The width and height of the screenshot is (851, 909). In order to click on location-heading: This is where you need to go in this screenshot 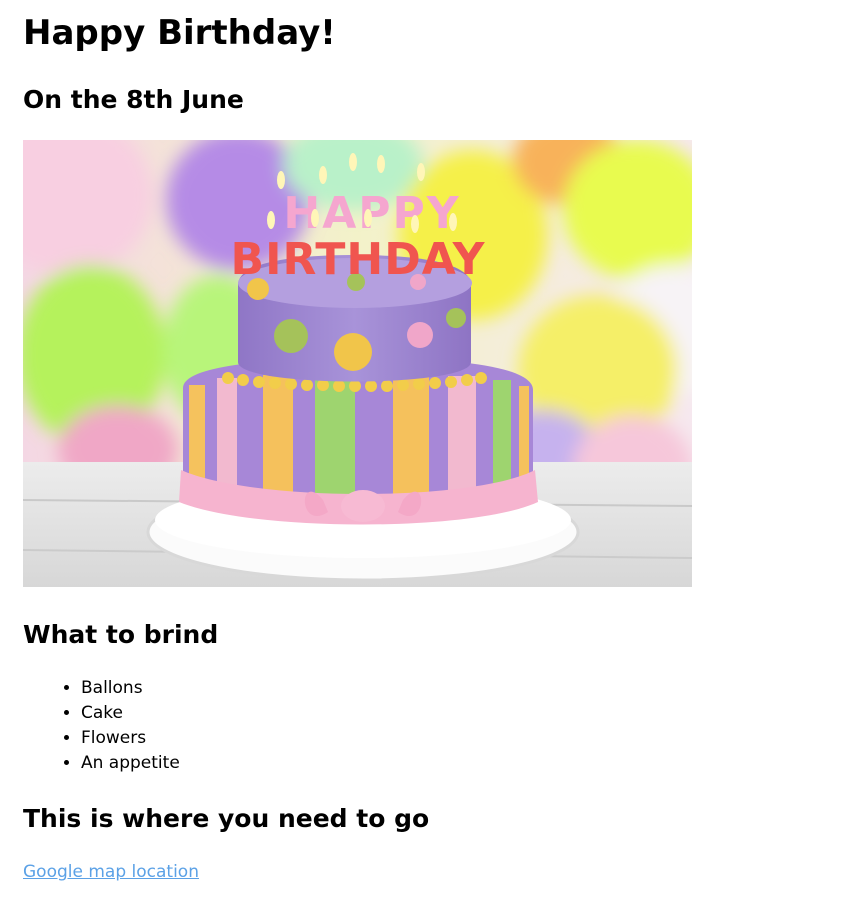, I will do `click(226, 818)`.